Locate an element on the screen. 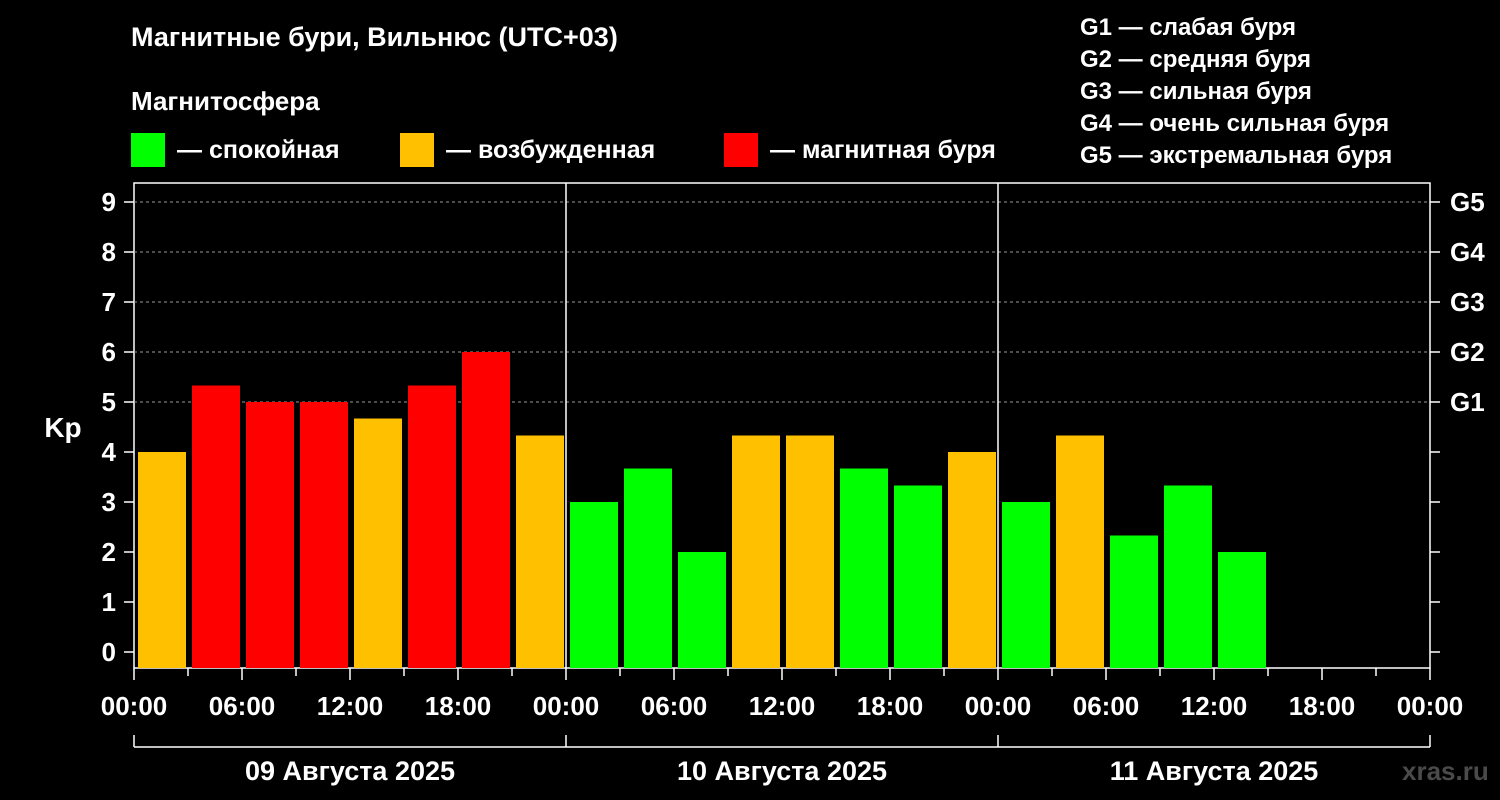  g-scale-label: G2 is located at coordinates (1467, 352).